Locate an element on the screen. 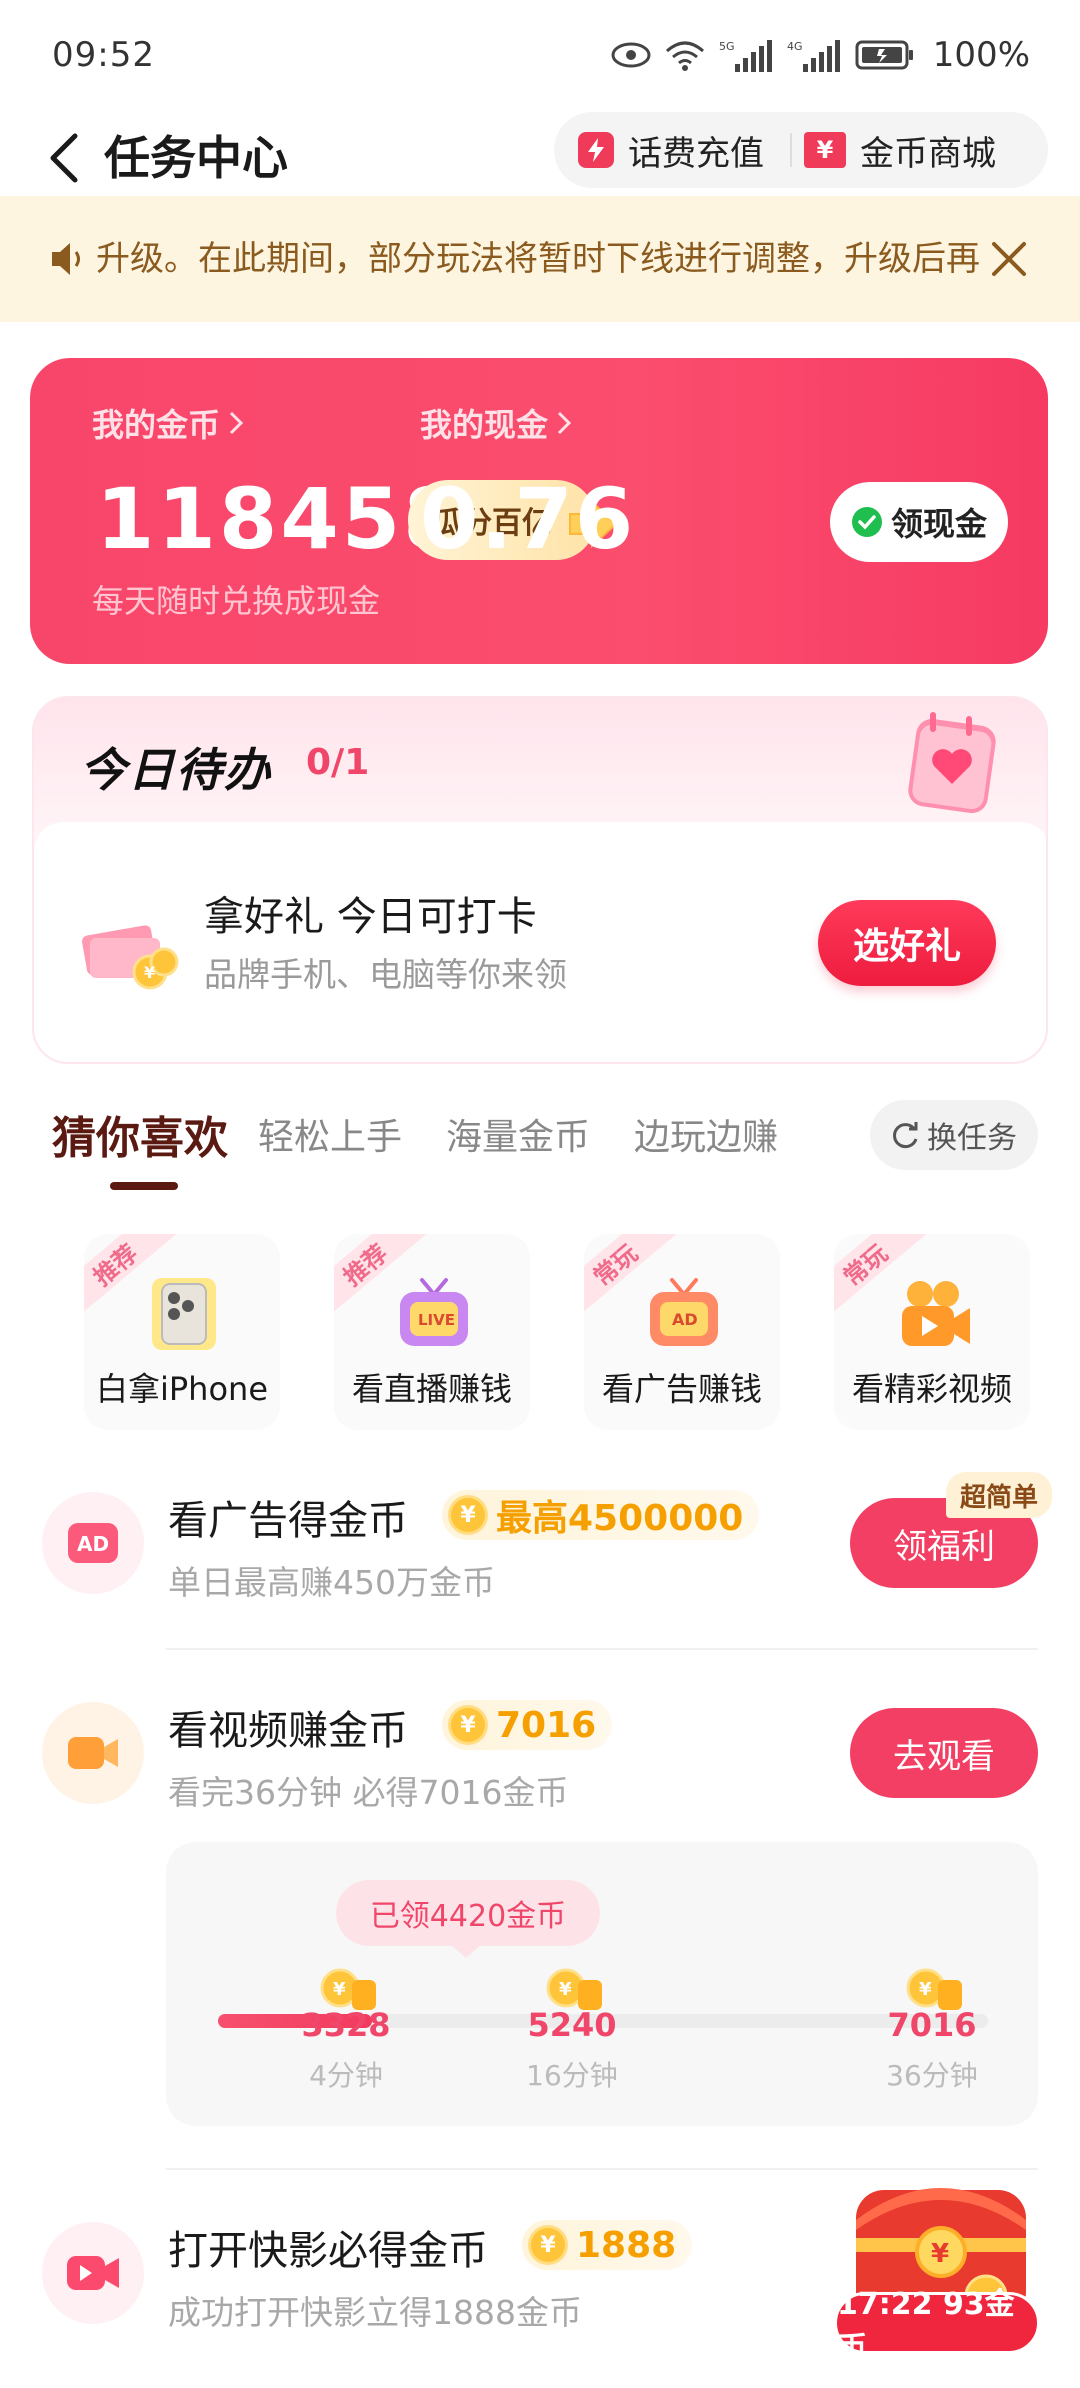  task-title: 看视频赚金币 is located at coordinates (288, 1731).